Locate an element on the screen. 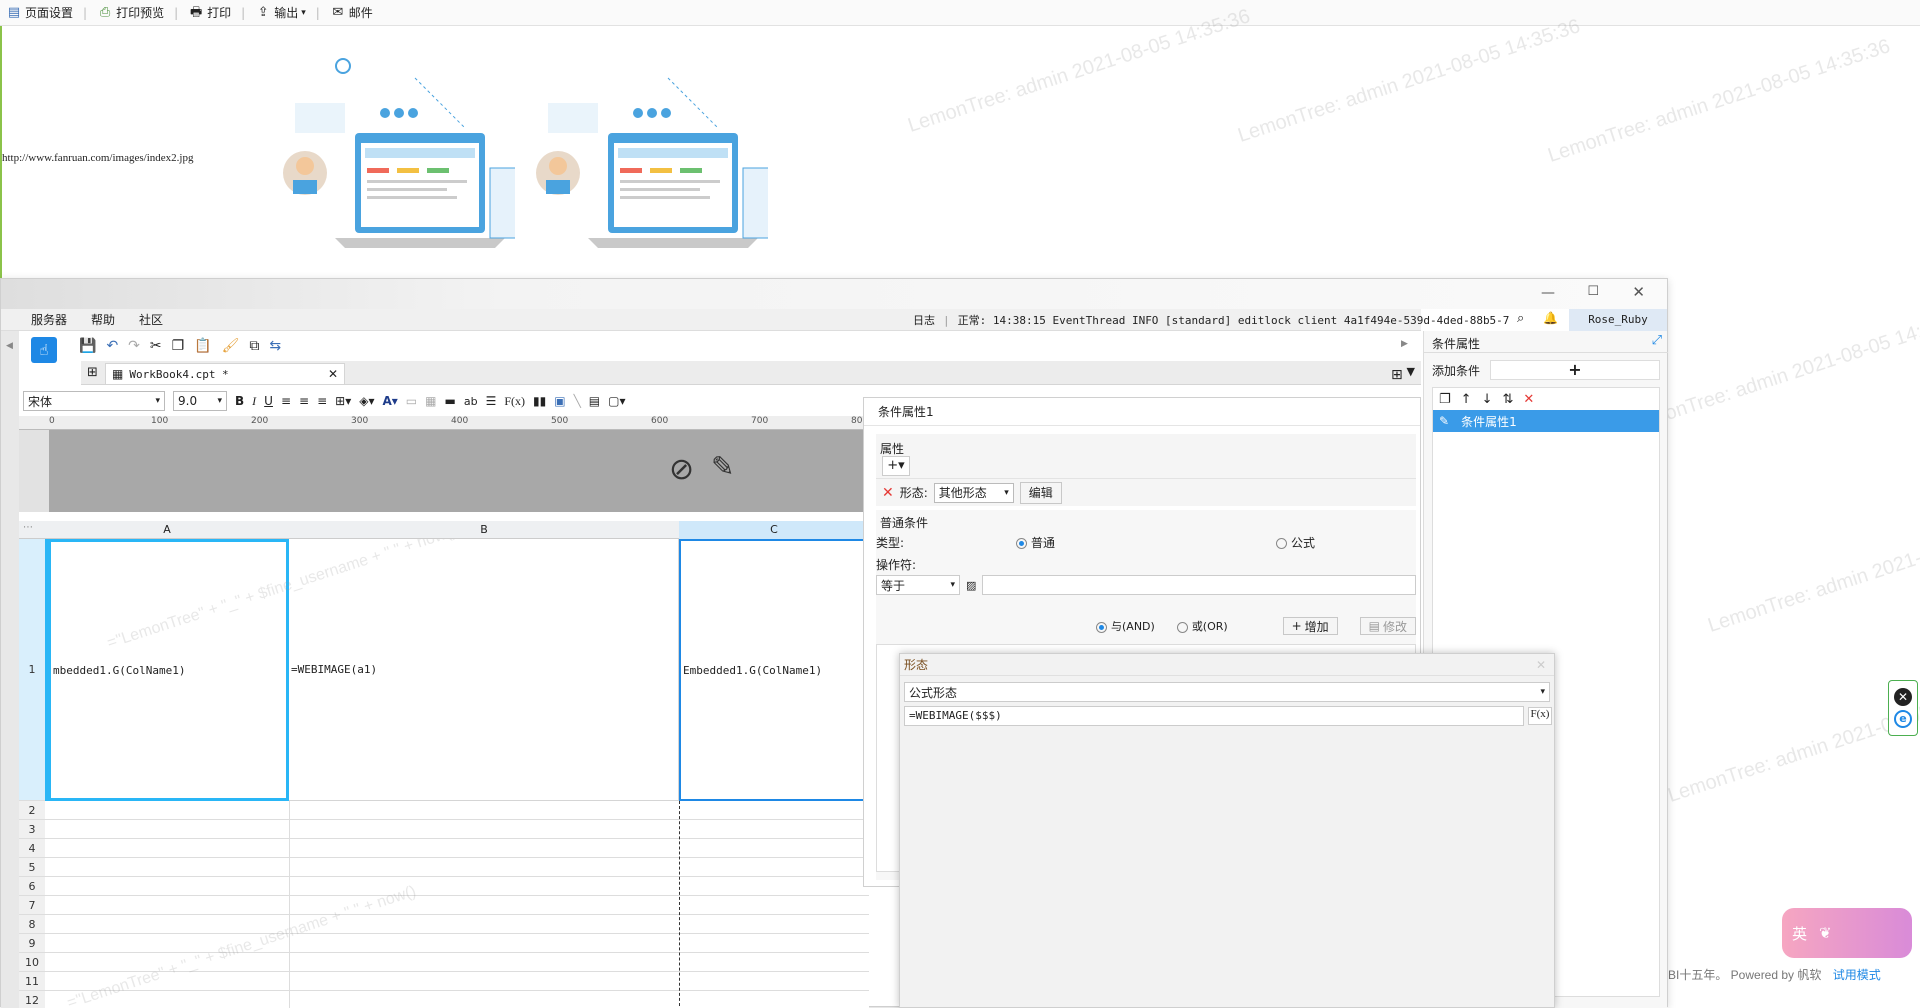 This screenshot has height=1008, width=1920. row-header: 12 is located at coordinates (32, 999).